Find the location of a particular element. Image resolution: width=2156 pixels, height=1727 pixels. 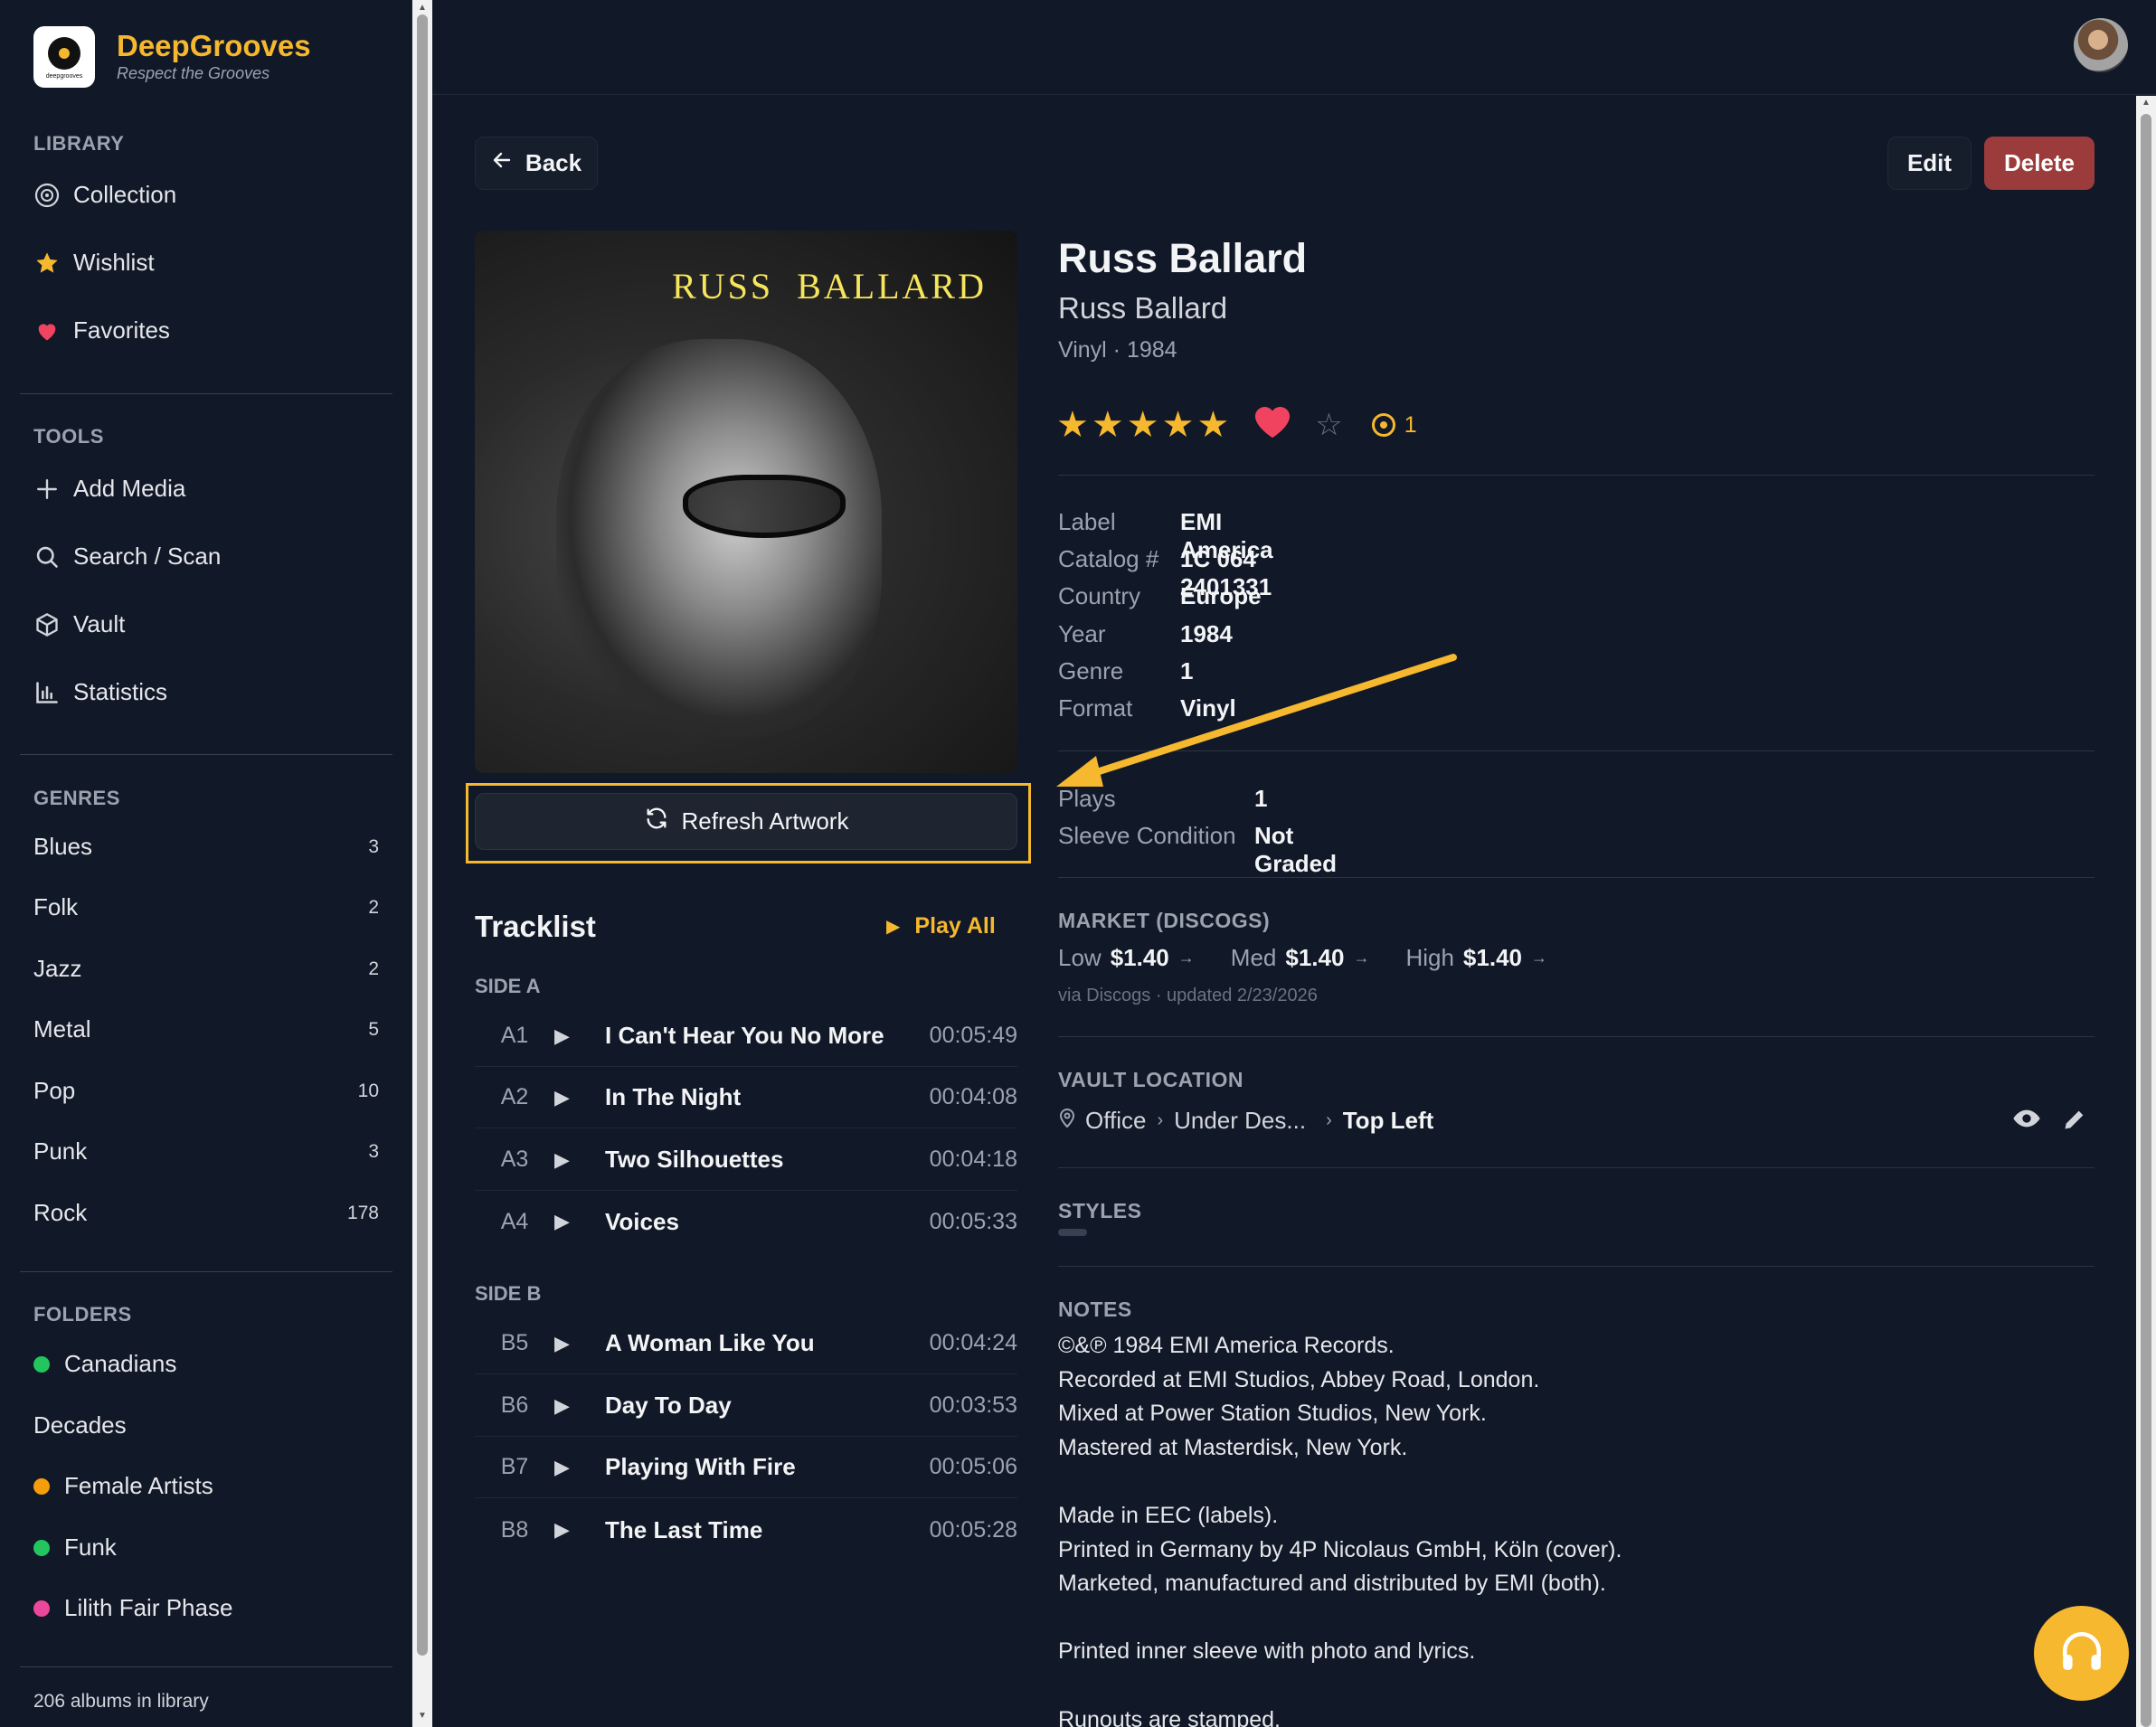

plays-badge-count: 1 is located at coordinates (1410, 424).